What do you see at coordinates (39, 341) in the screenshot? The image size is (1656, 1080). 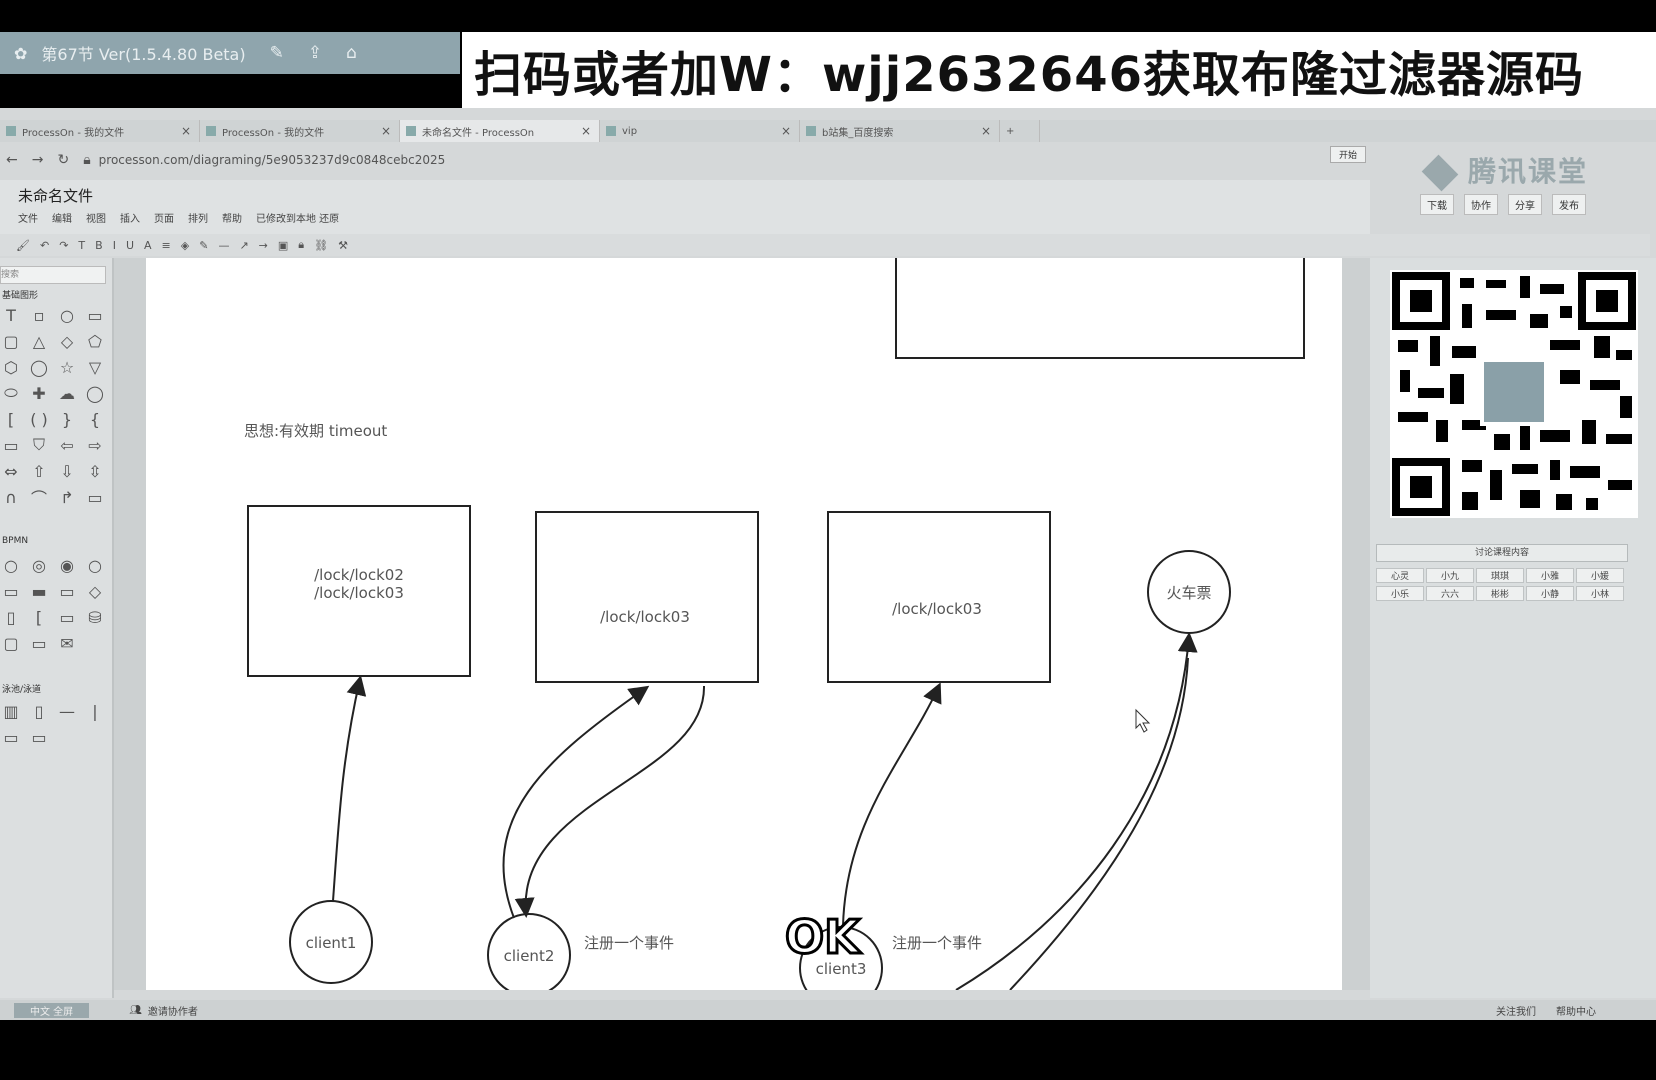 I see `triangle-shape-icon: △` at bounding box center [39, 341].